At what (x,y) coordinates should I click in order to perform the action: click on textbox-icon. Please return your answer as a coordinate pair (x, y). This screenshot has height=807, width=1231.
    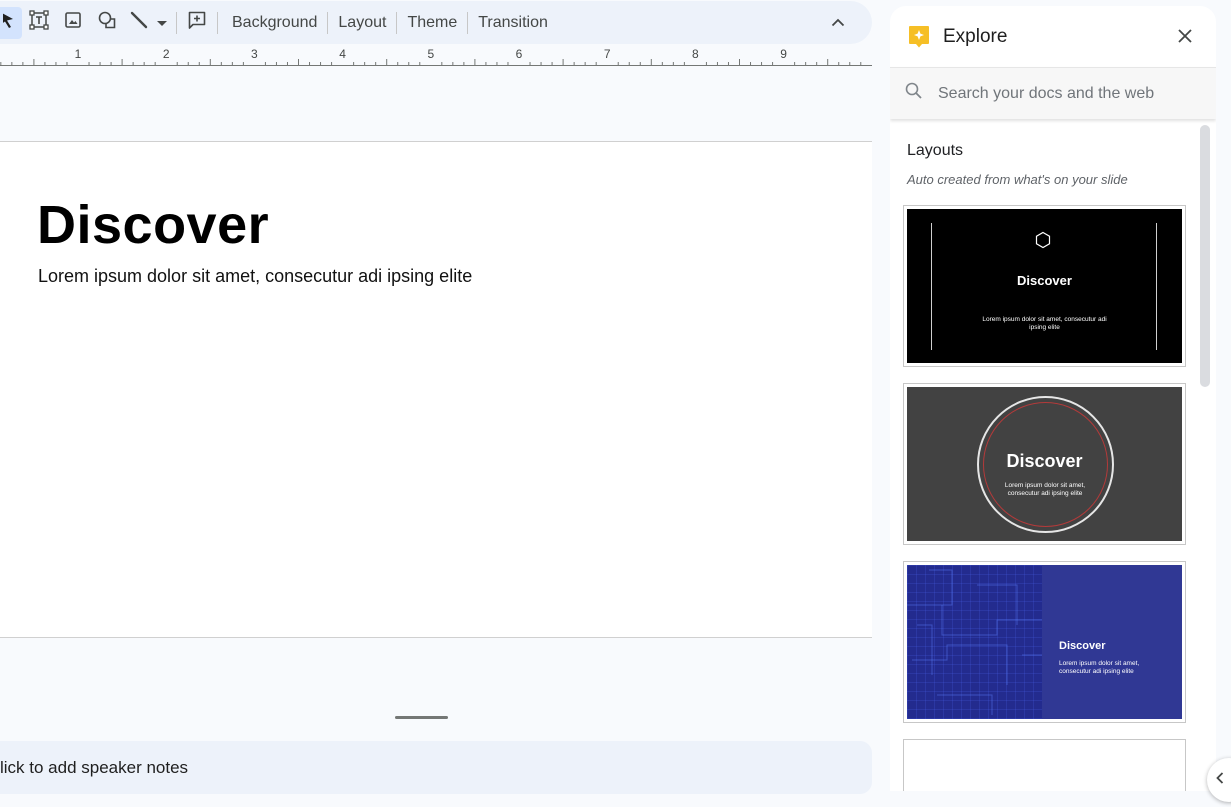
    Looking at the image, I should click on (39, 22).